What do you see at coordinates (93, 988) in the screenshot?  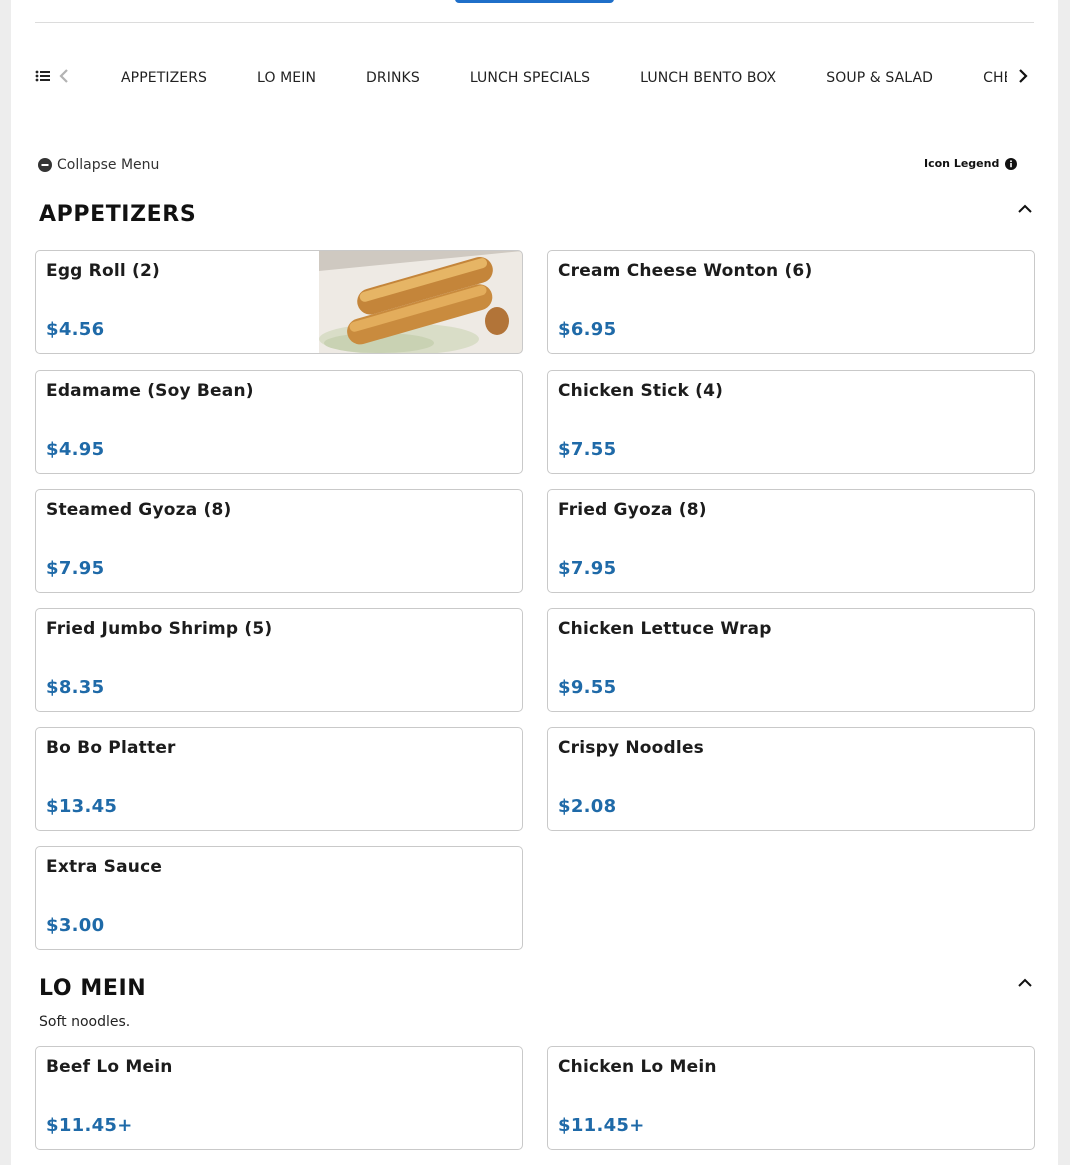 I see `section-title-lo-mein: LO MEIN` at bounding box center [93, 988].